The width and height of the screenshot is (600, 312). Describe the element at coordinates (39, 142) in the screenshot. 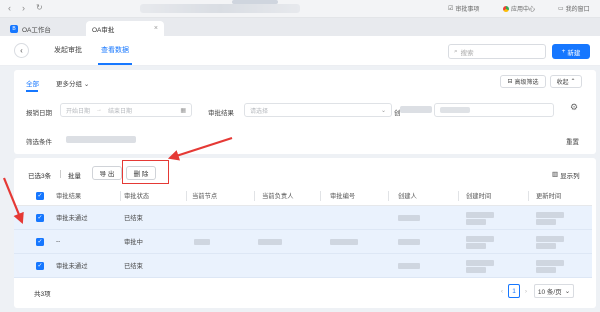

I see `conditions-label: 筛选条件` at that location.